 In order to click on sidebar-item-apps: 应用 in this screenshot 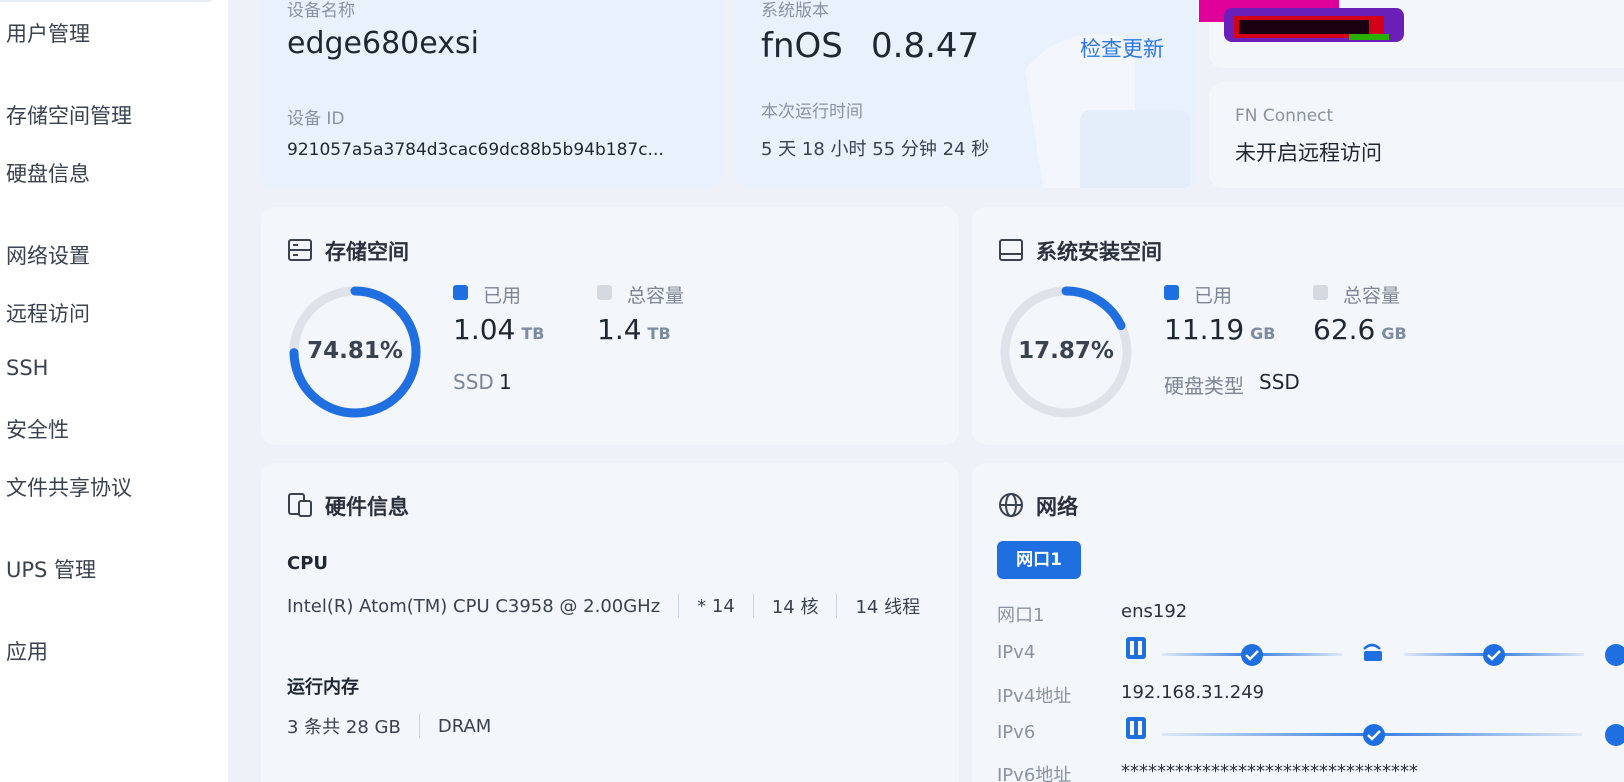, I will do `click(27, 651)`.